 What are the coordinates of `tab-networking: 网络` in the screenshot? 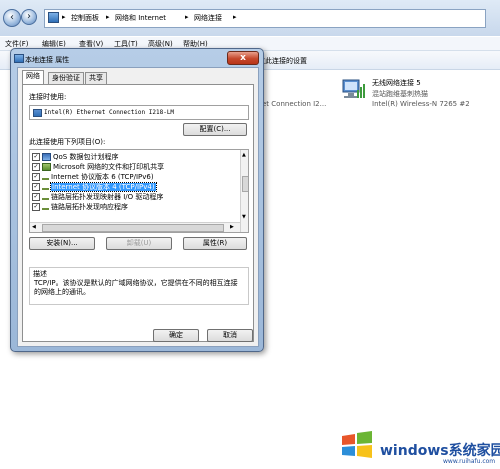 It's located at (33, 77).